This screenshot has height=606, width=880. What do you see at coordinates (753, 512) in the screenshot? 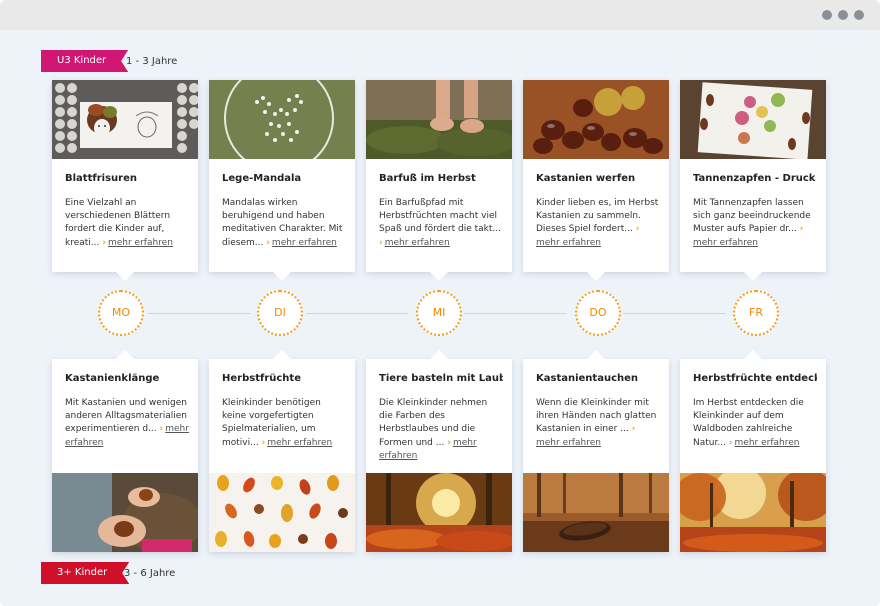
I see `autumn-path-photo` at bounding box center [753, 512].